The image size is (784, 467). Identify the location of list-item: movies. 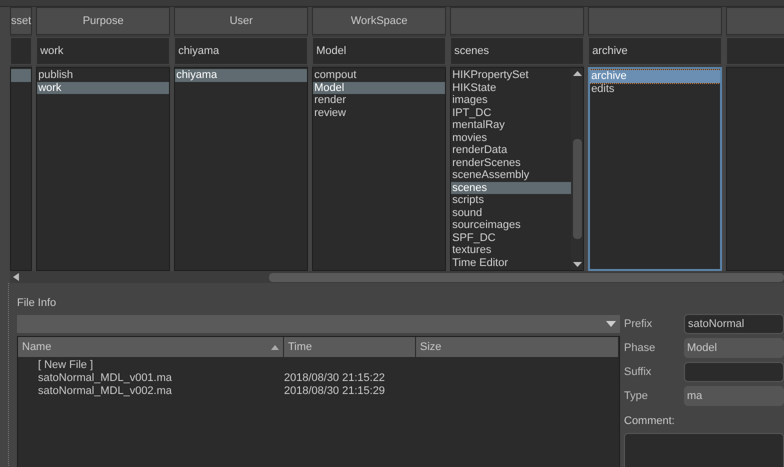
(511, 138).